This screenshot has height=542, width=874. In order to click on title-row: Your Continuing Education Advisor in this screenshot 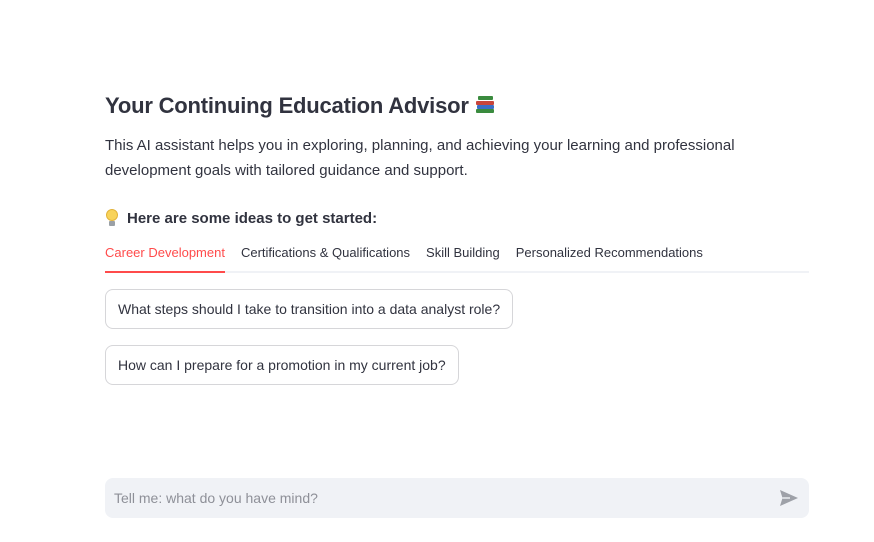, I will do `click(457, 106)`.